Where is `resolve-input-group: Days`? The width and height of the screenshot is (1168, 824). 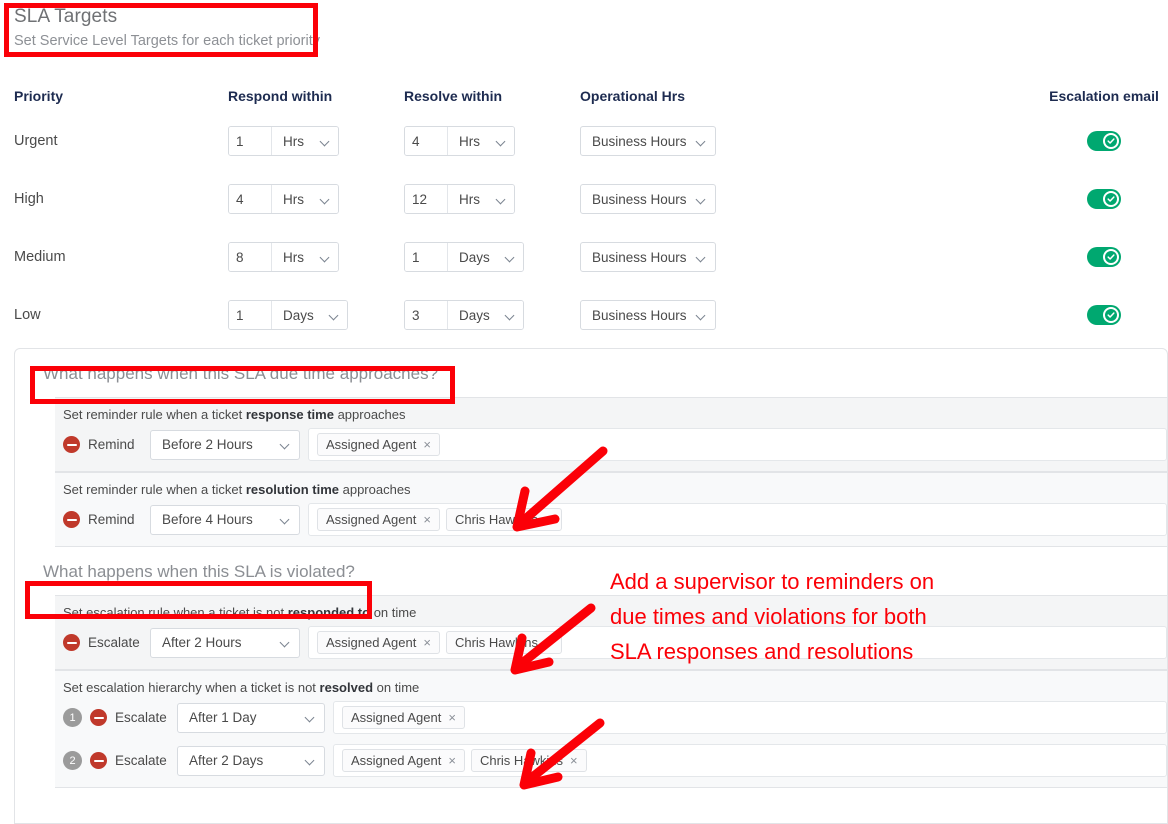 resolve-input-group: Days is located at coordinates (464, 257).